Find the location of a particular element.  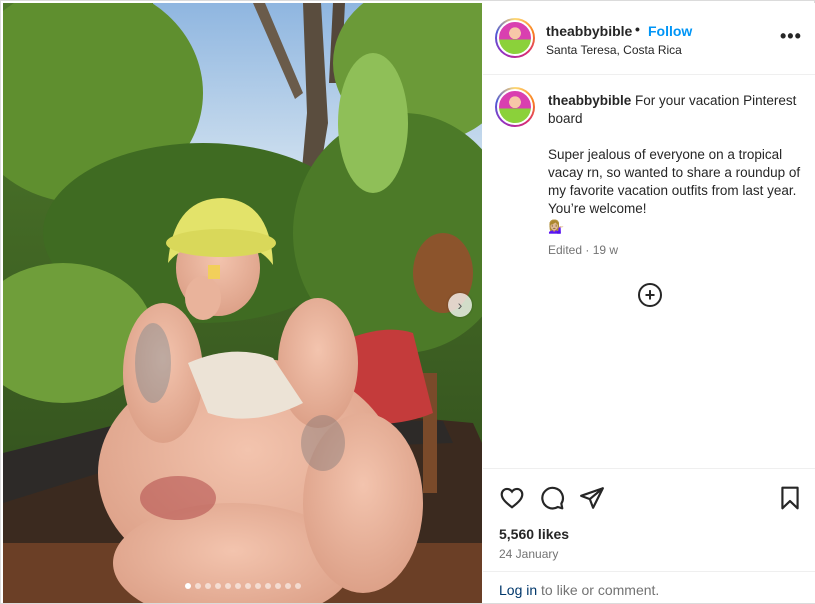

login-link: Log in is located at coordinates (518, 590).